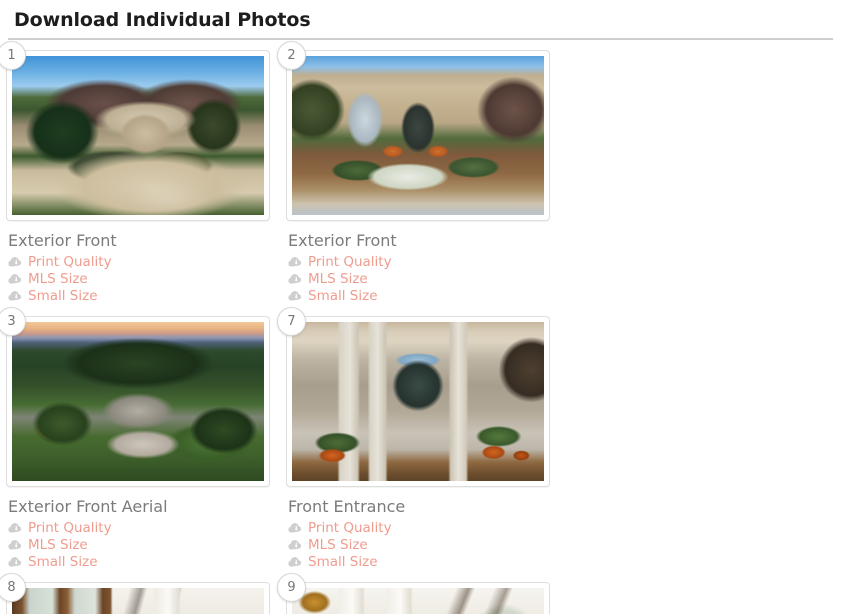 This screenshot has height=614, width=841. I want to click on photo-card: 2, so click(413, 131).